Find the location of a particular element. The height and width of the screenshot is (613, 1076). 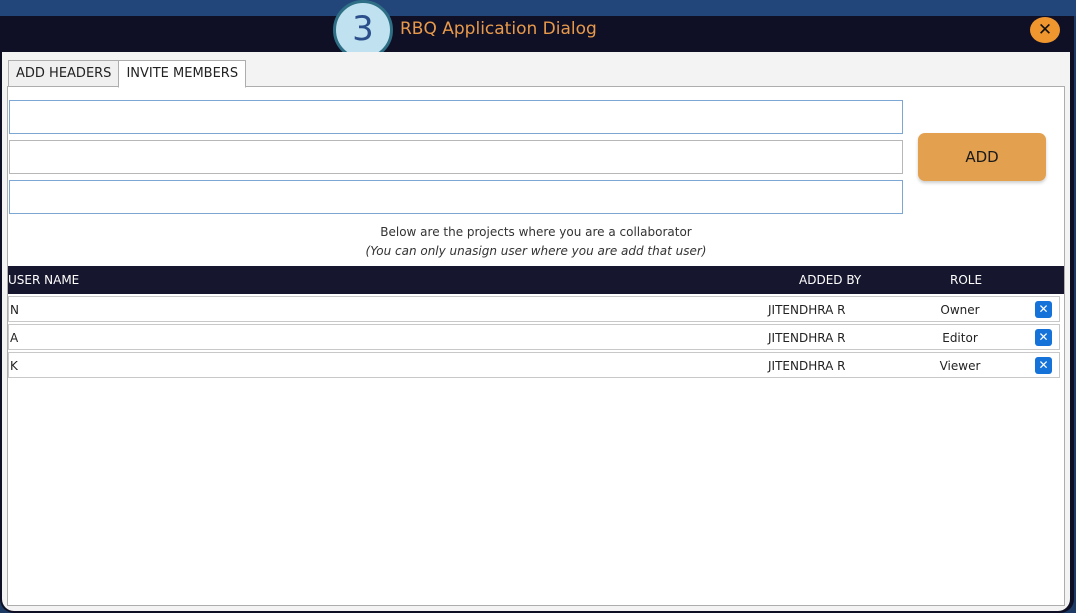

dialog-title: RBQ Application Dialog is located at coordinates (498, 29).